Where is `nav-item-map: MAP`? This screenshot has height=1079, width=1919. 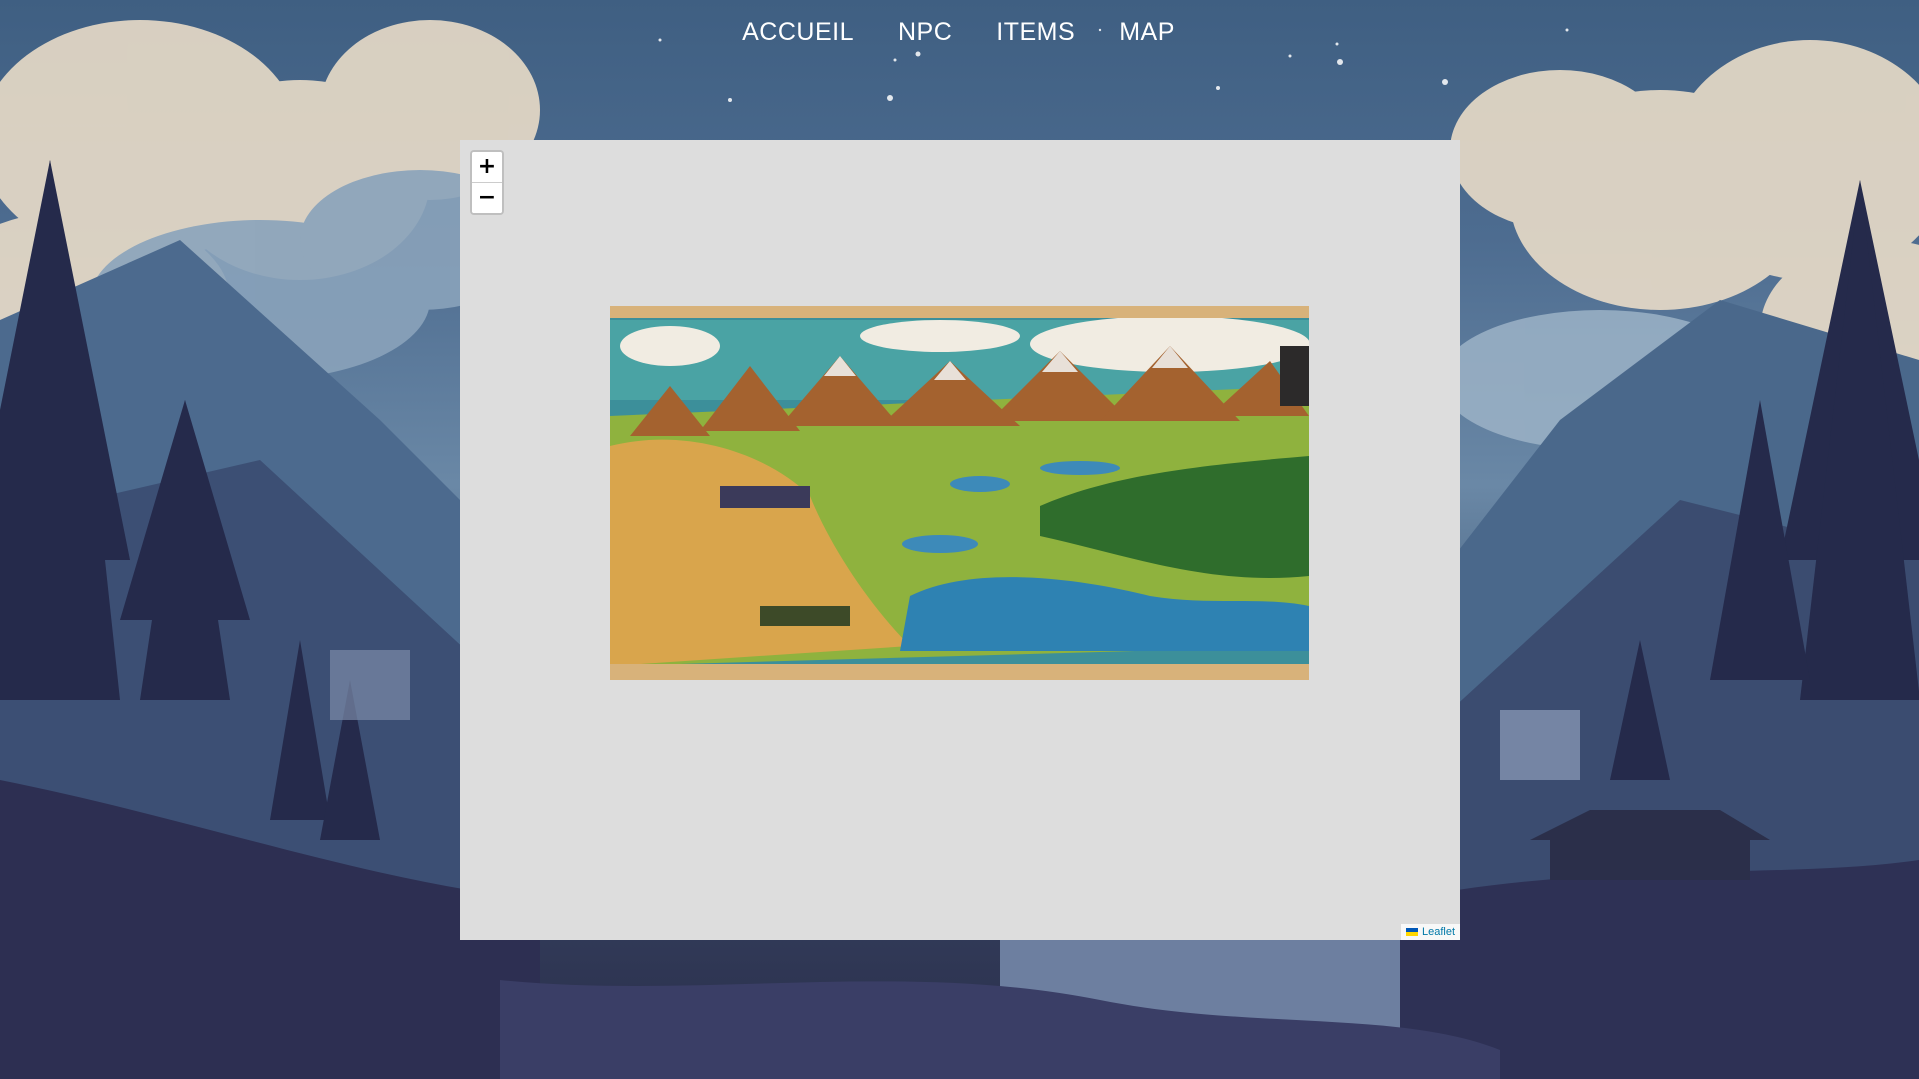
nav-item-map: MAP is located at coordinates (1147, 32).